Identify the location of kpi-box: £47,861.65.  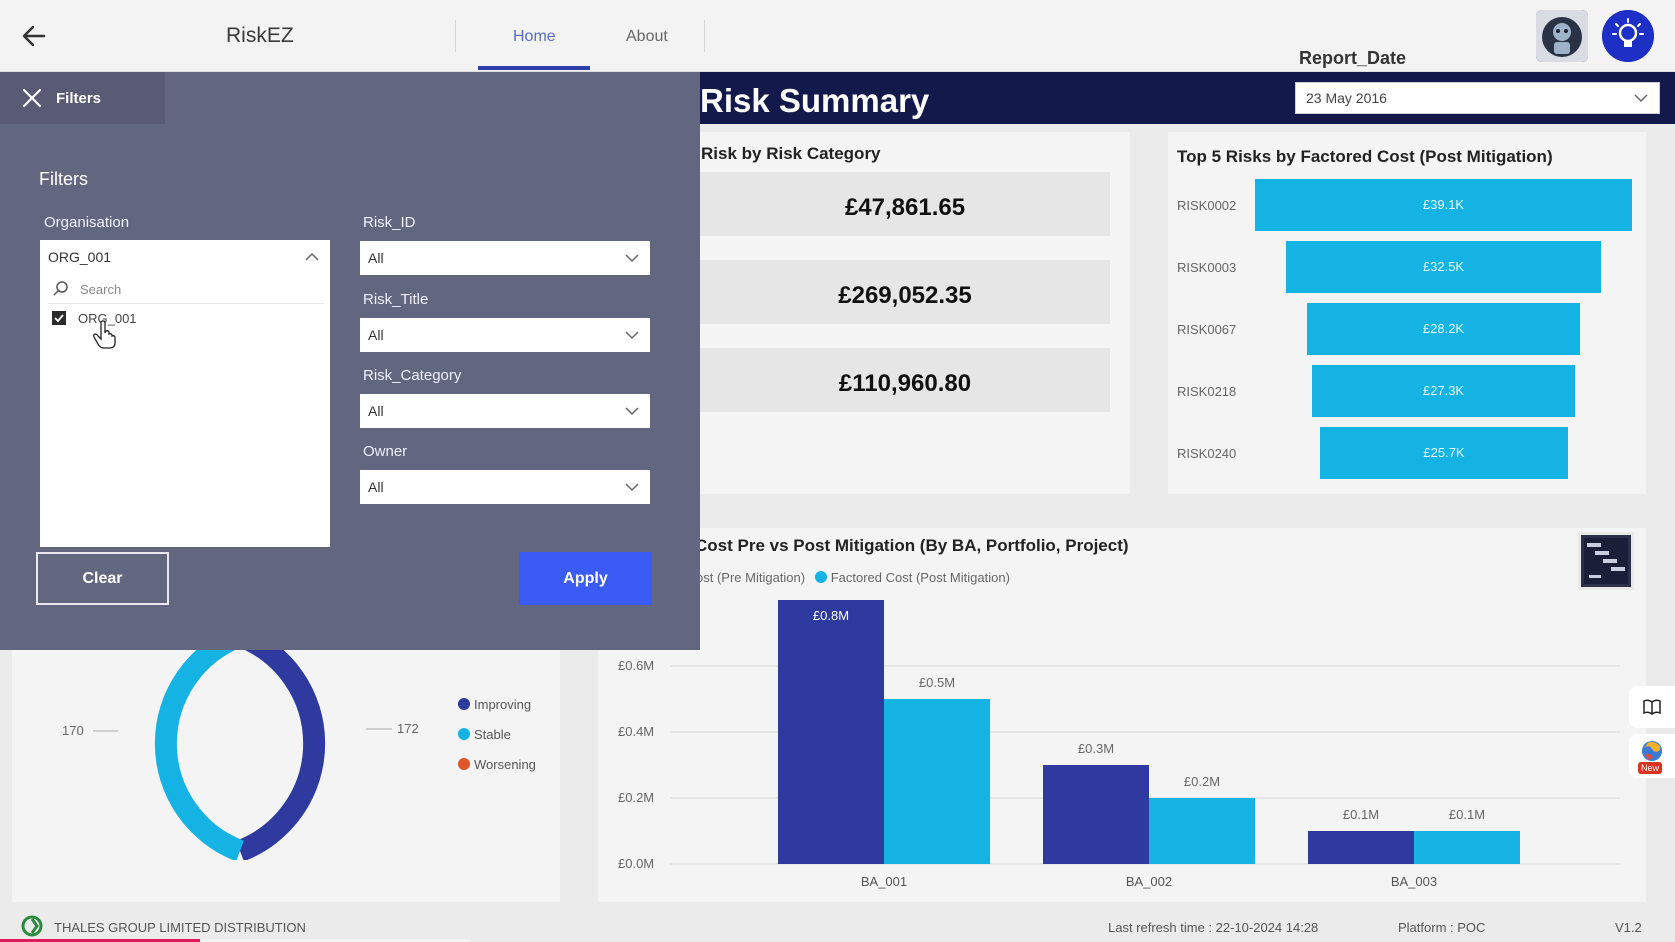
(905, 204).